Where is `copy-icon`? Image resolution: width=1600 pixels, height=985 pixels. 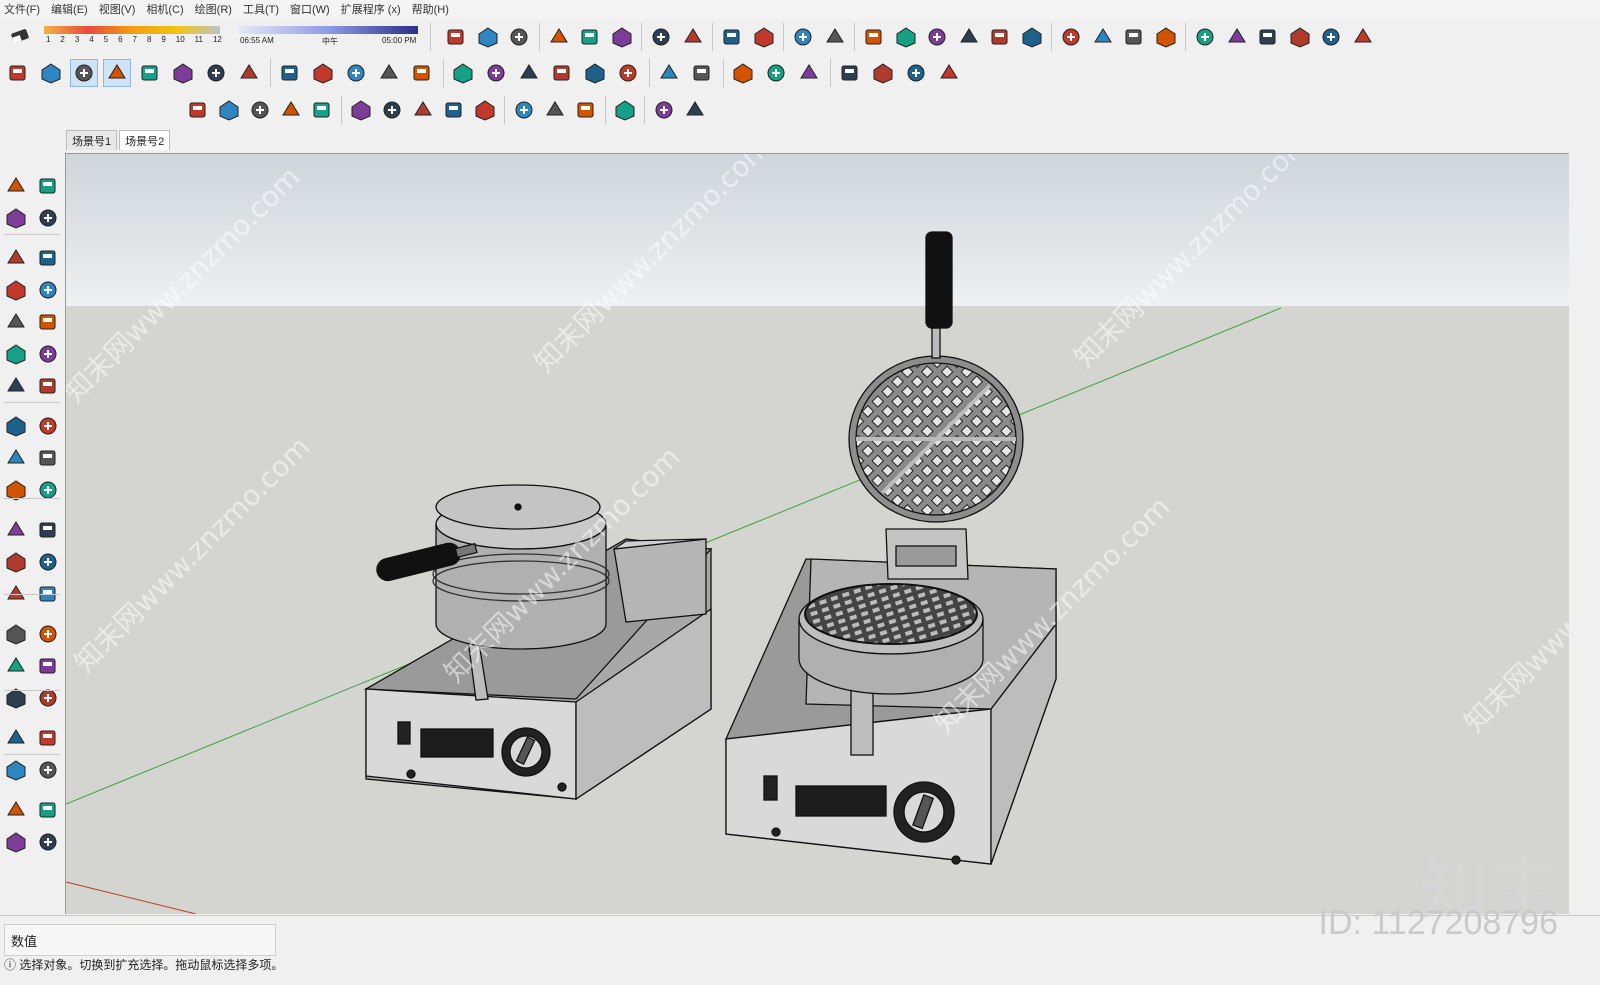 copy-icon is located at coordinates (590, 37).